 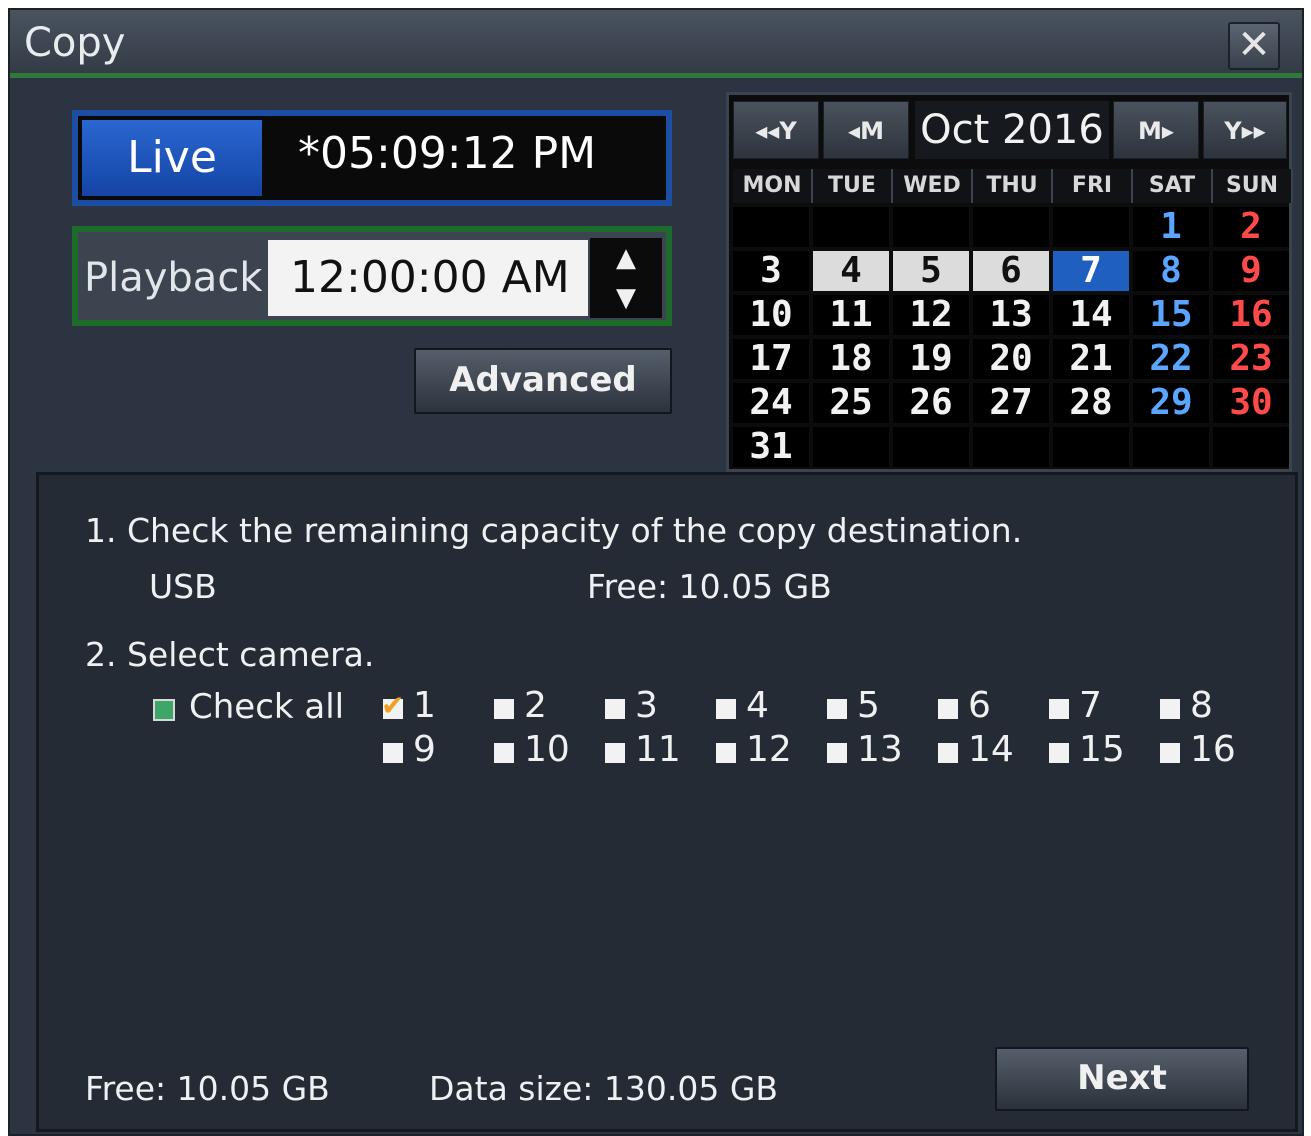 I want to click on weekday-header: WED, so click(x=933, y=186).